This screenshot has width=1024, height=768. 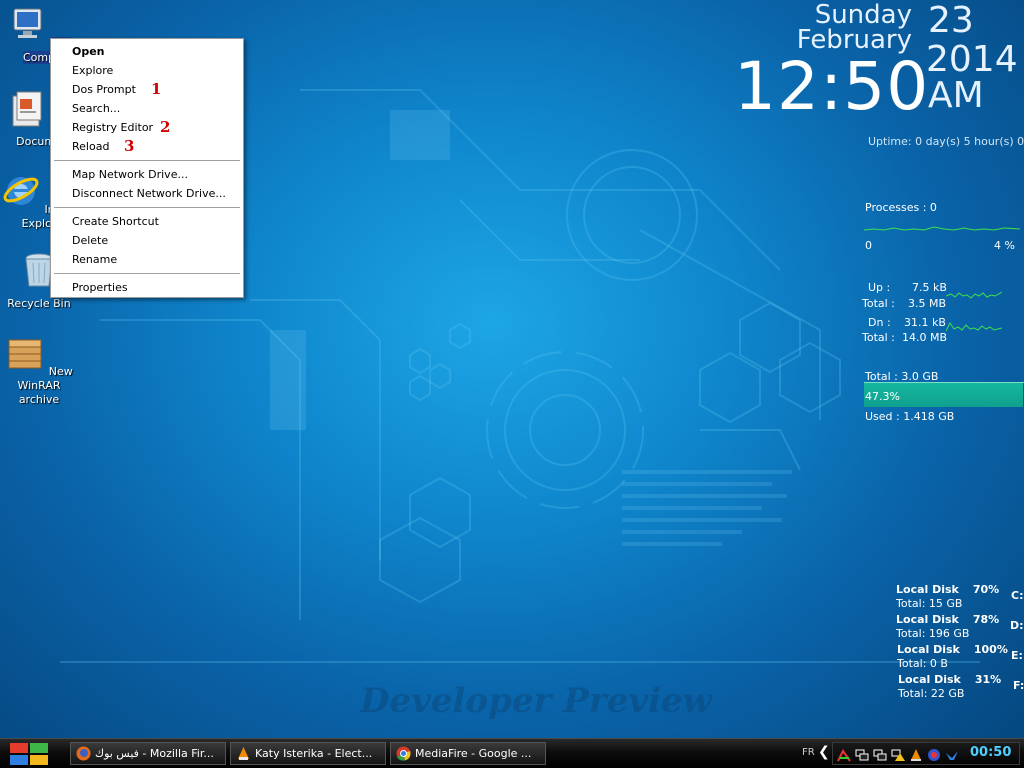 What do you see at coordinates (39, 369) in the screenshot?
I see `desktop-icon-winrar-archive: New WinRAR archive` at bounding box center [39, 369].